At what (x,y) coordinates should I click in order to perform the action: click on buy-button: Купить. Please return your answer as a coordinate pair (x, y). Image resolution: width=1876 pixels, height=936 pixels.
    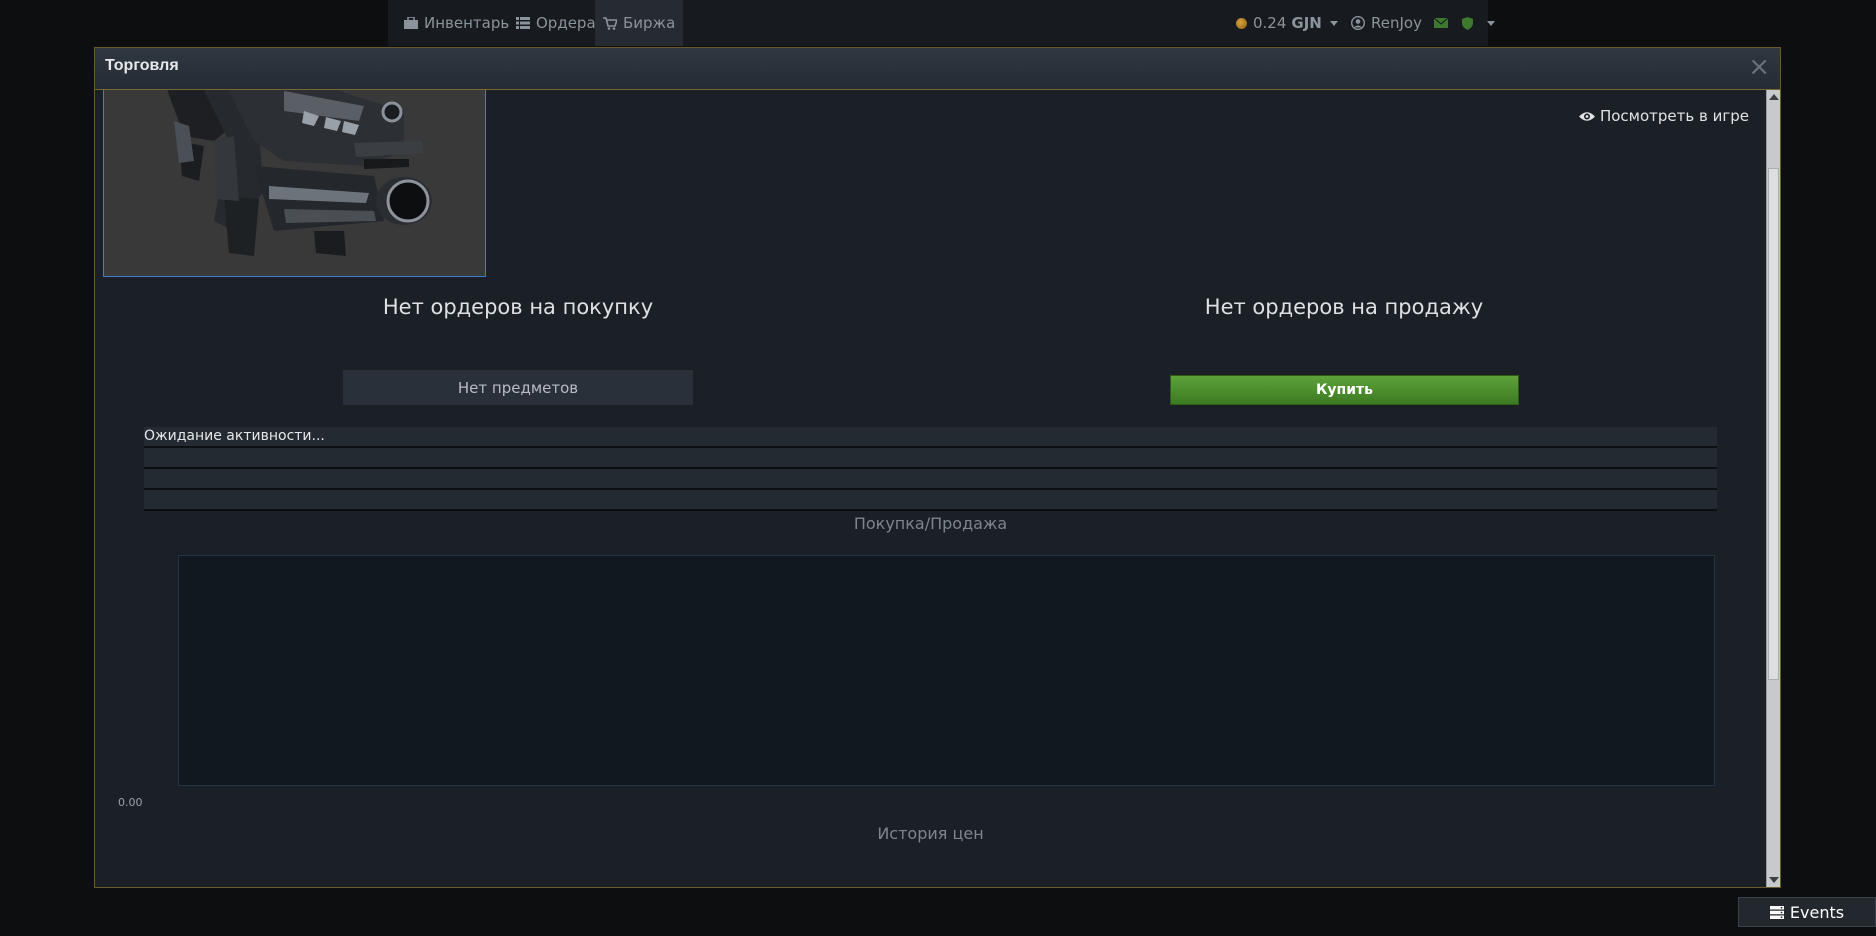
    Looking at the image, I should click on (1344, 390).